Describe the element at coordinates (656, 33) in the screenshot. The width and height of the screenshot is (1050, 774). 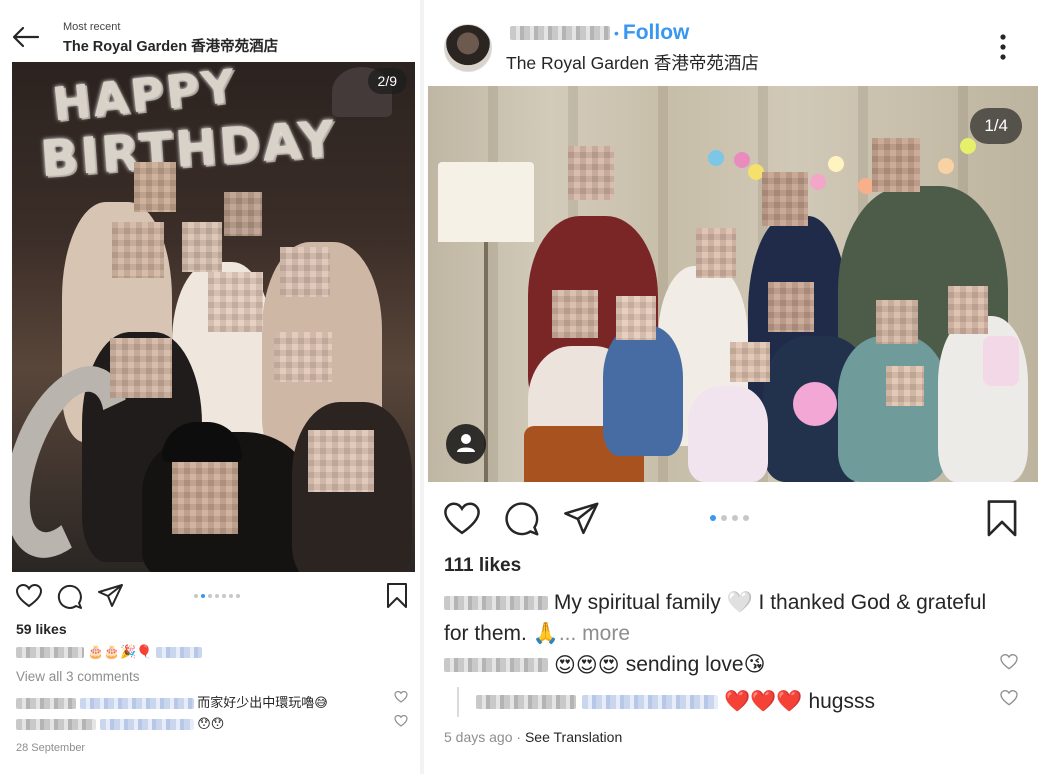
I see `follow-button: Follow` at that location.